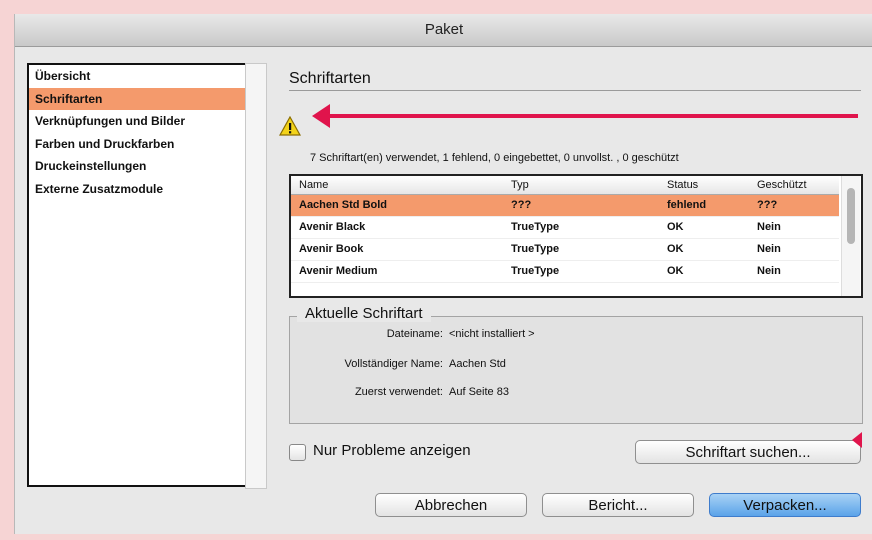  I want to click on sidebar-item-colors-inks: Farben und Druckfarben, so click(137, 144).